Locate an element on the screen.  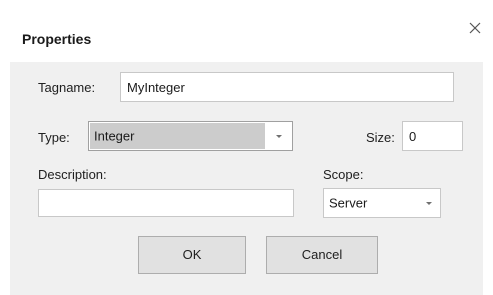
type-dropdown: Integer is located at coordinates (190, 136).